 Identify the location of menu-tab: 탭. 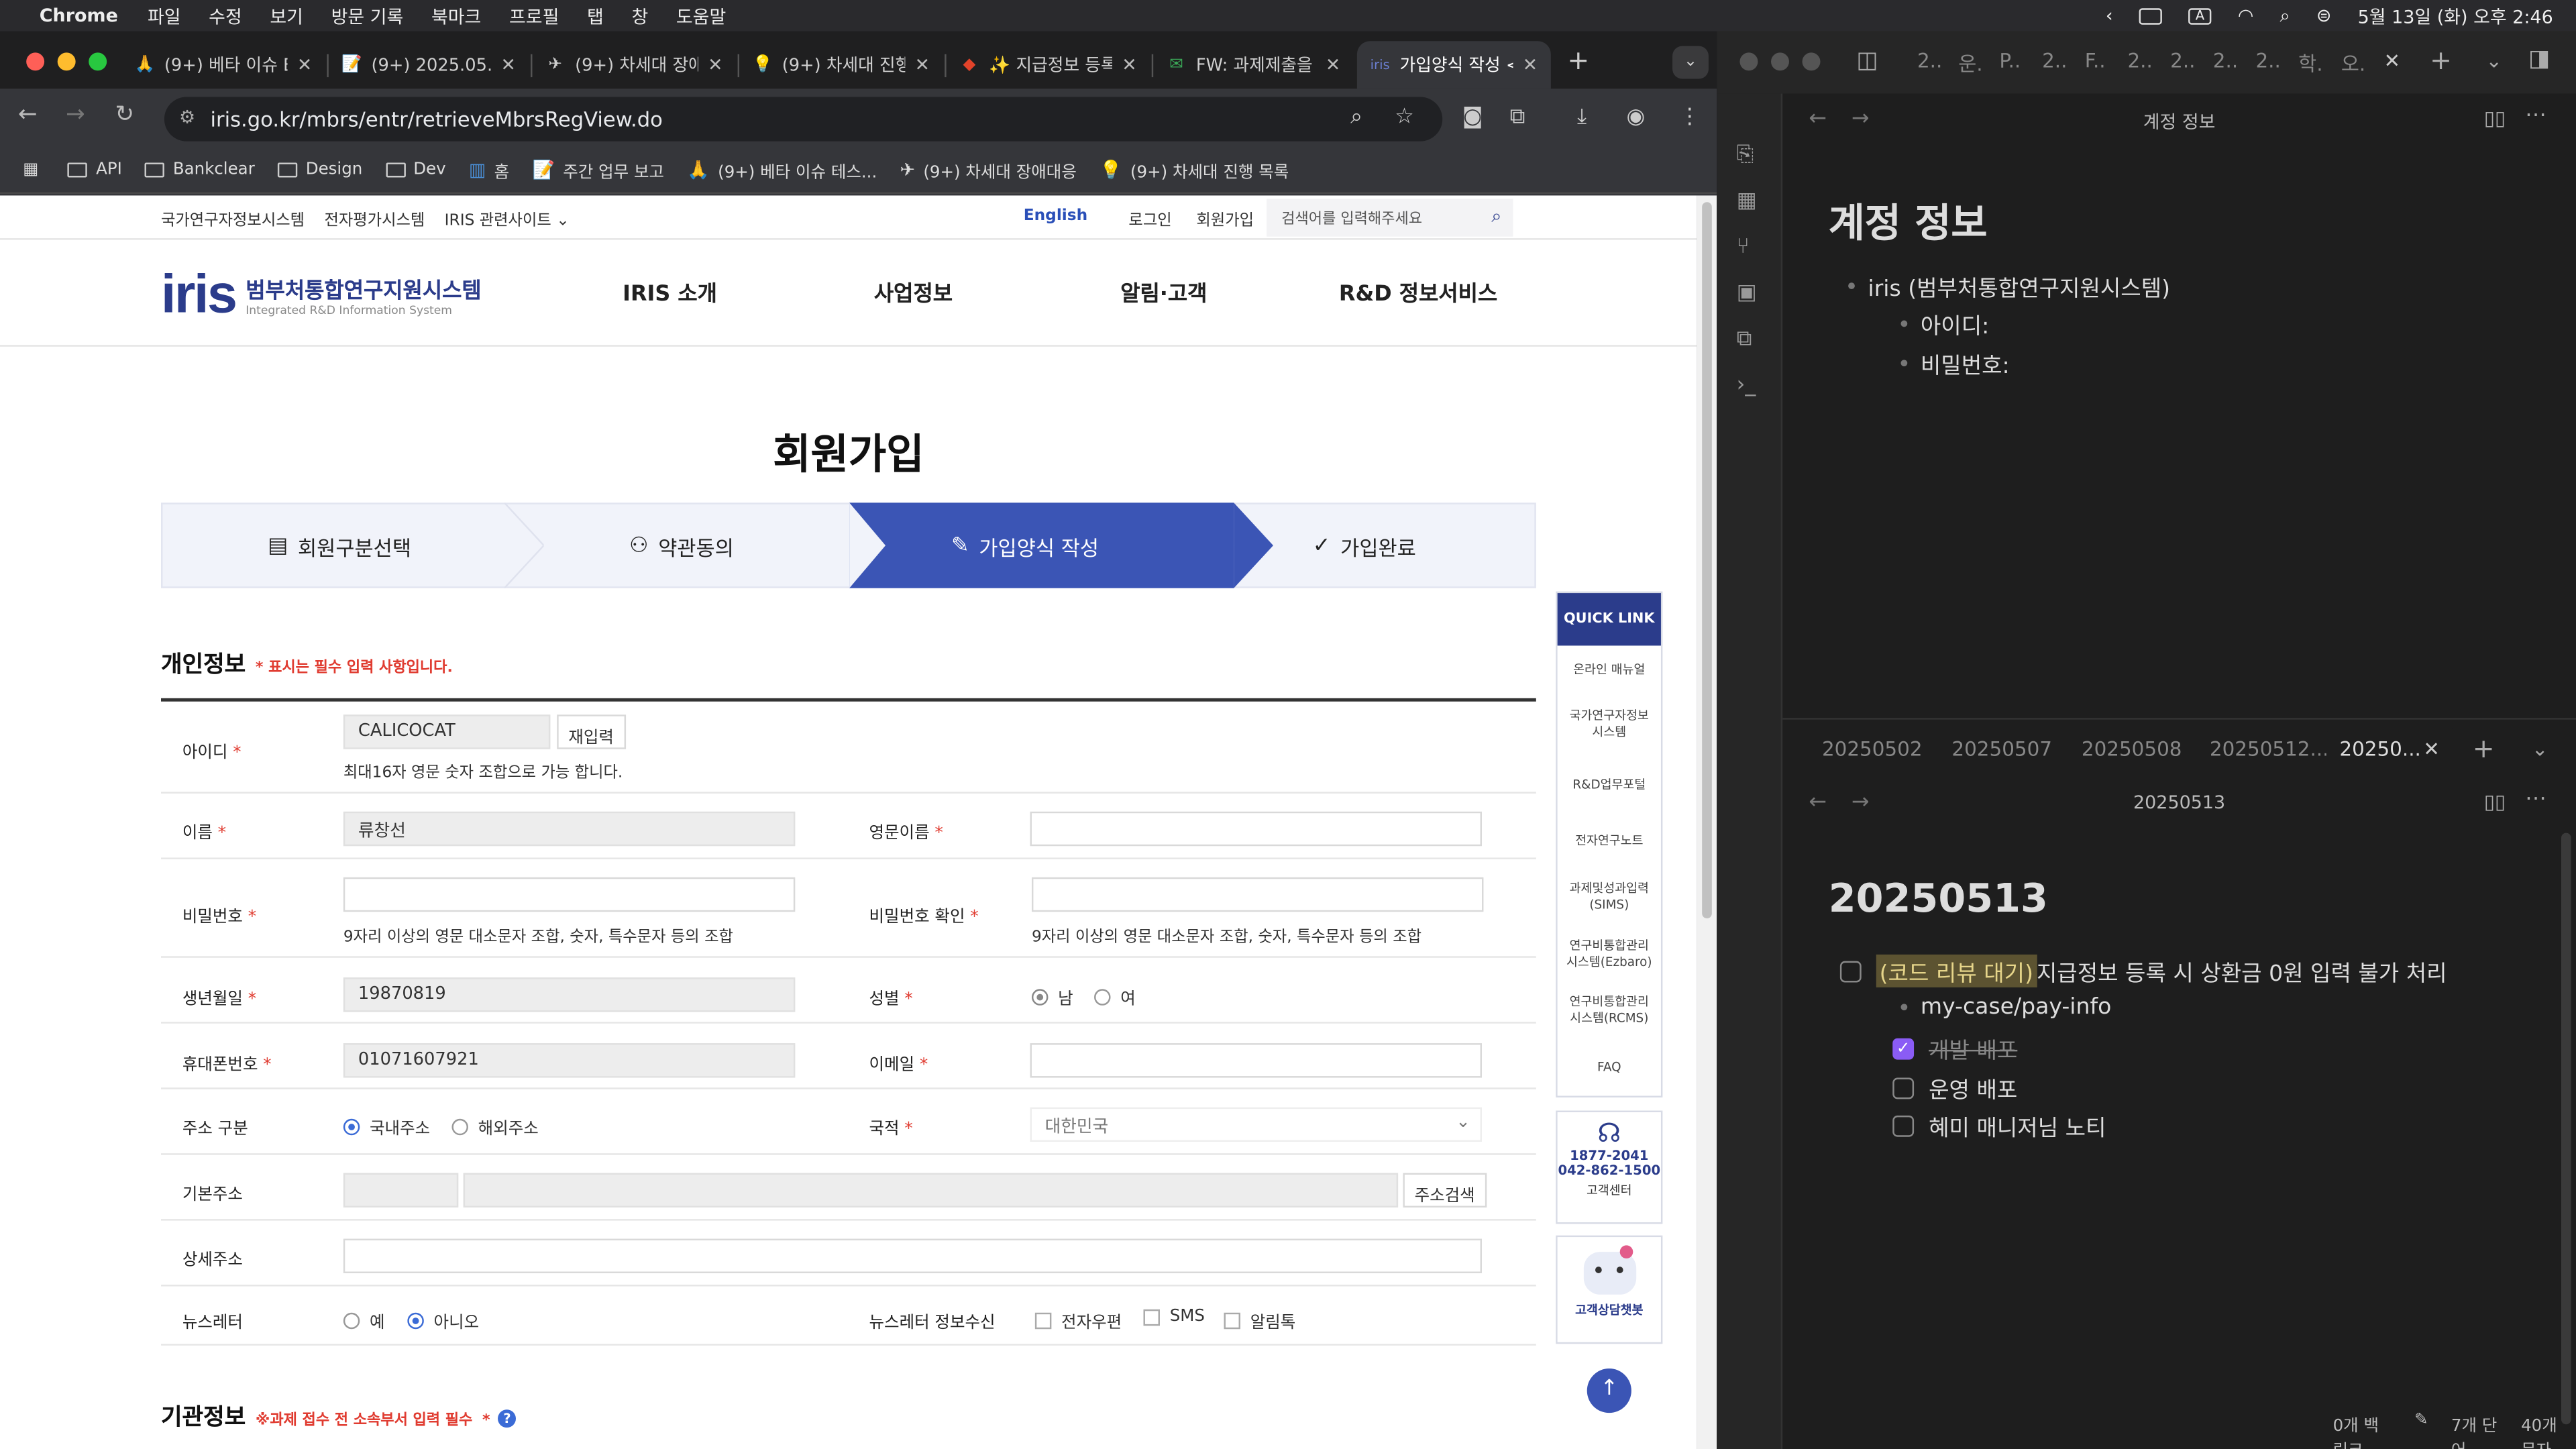
(595, 16).